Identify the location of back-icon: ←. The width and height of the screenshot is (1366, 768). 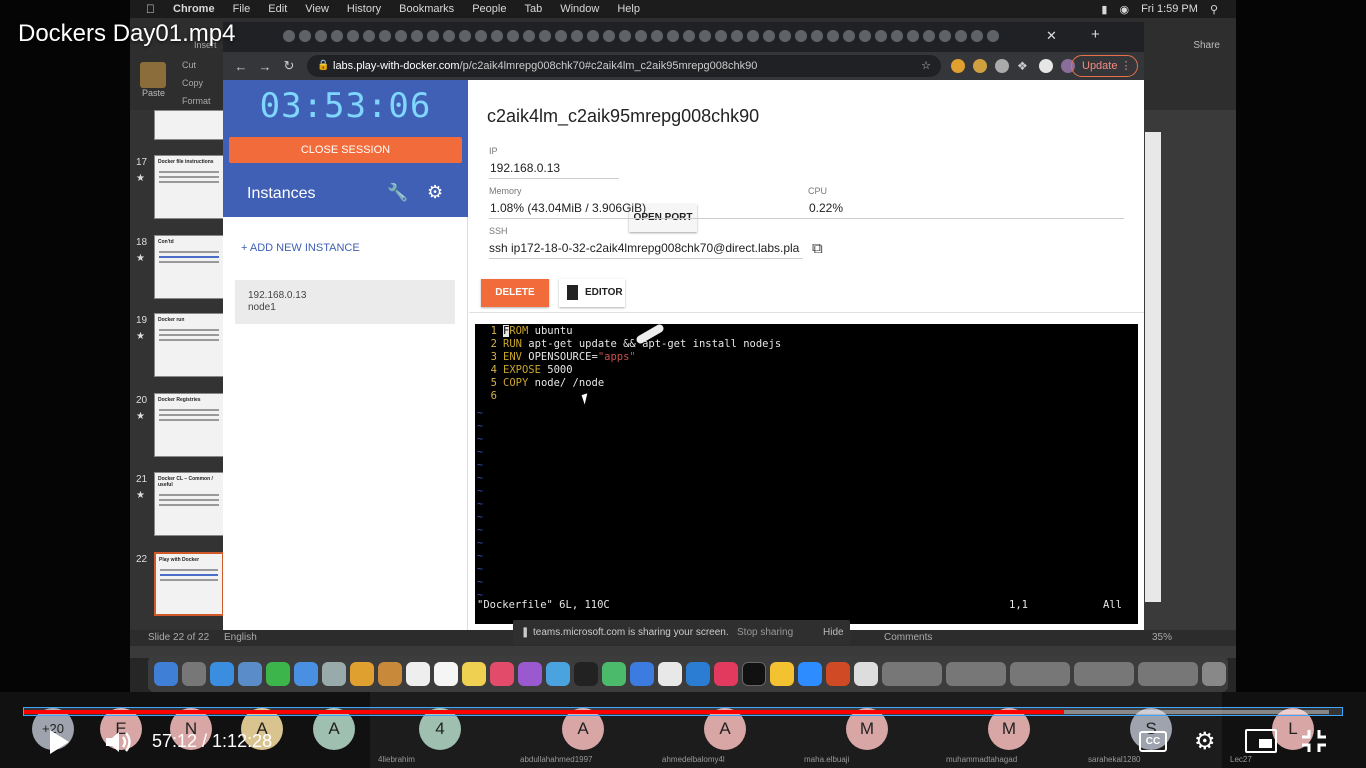
(241, 66).